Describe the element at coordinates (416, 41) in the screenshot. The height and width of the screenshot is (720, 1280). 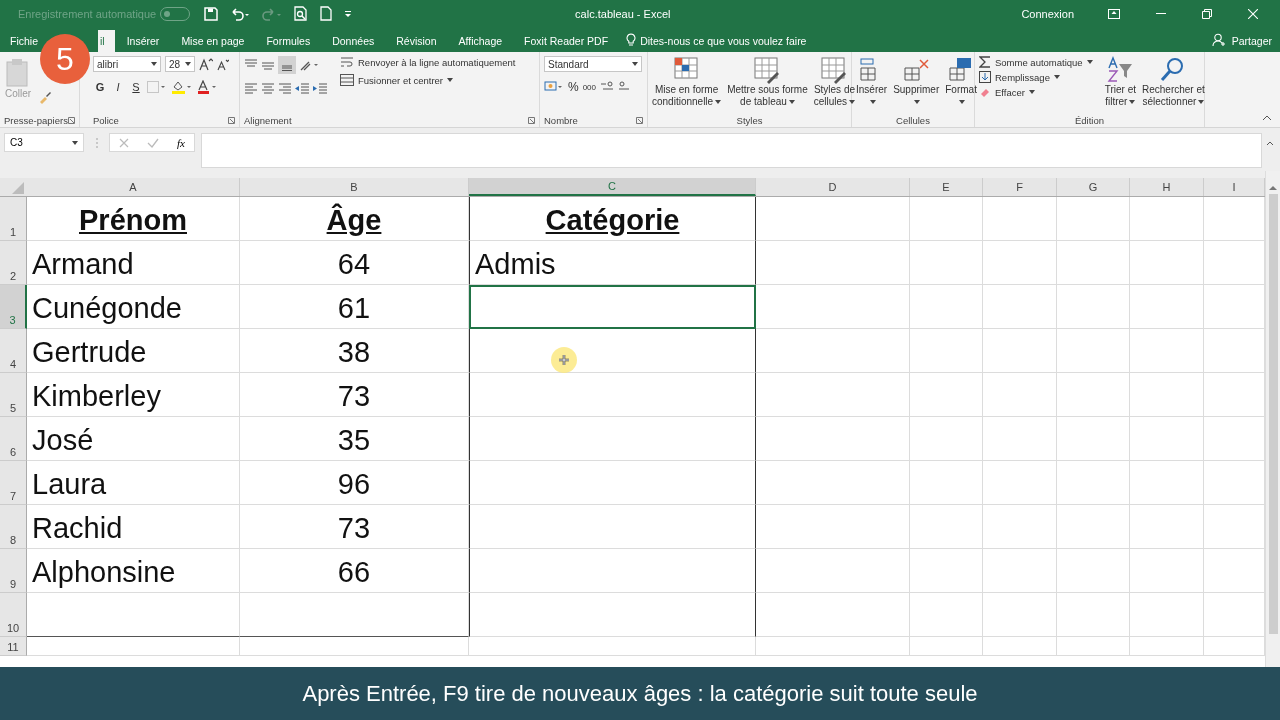
I see `ribbon-tab: Révision` at that location.